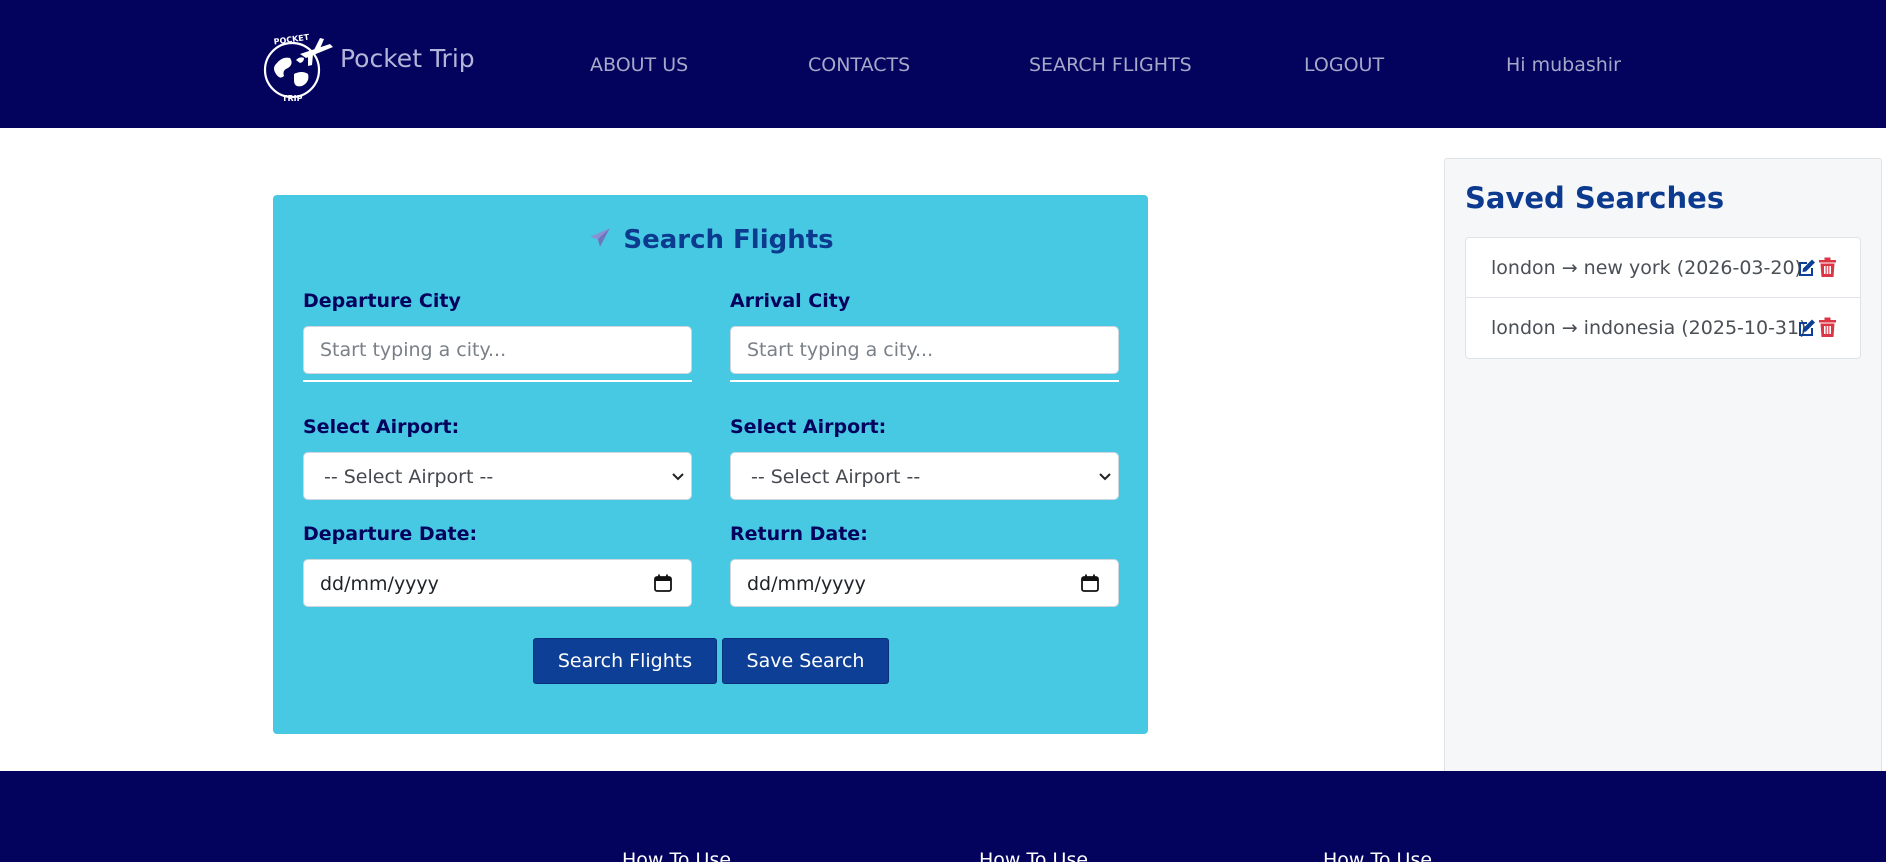 This screenshot has height=862, width=1886. Describe the element at coordinates (600, 237) in the screenshot. I see `airplane-icon` at that location.